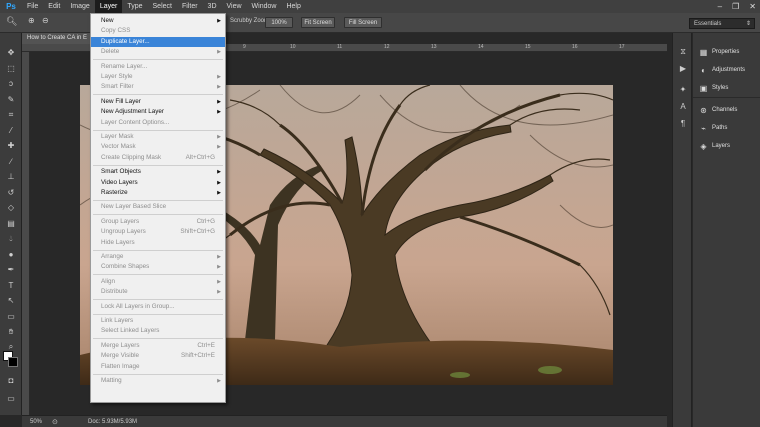 The height and width of the screenshot is (427, 760). Describe the element at coordinates (721, 146) in the screenshot. I see `panel-label: Layers` at that location.